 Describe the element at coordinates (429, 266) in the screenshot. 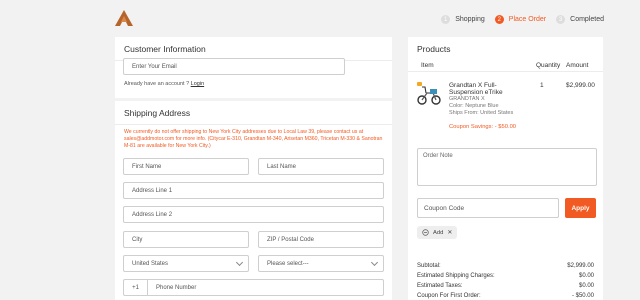

I see `summary-label: Subtotal:` at that location.